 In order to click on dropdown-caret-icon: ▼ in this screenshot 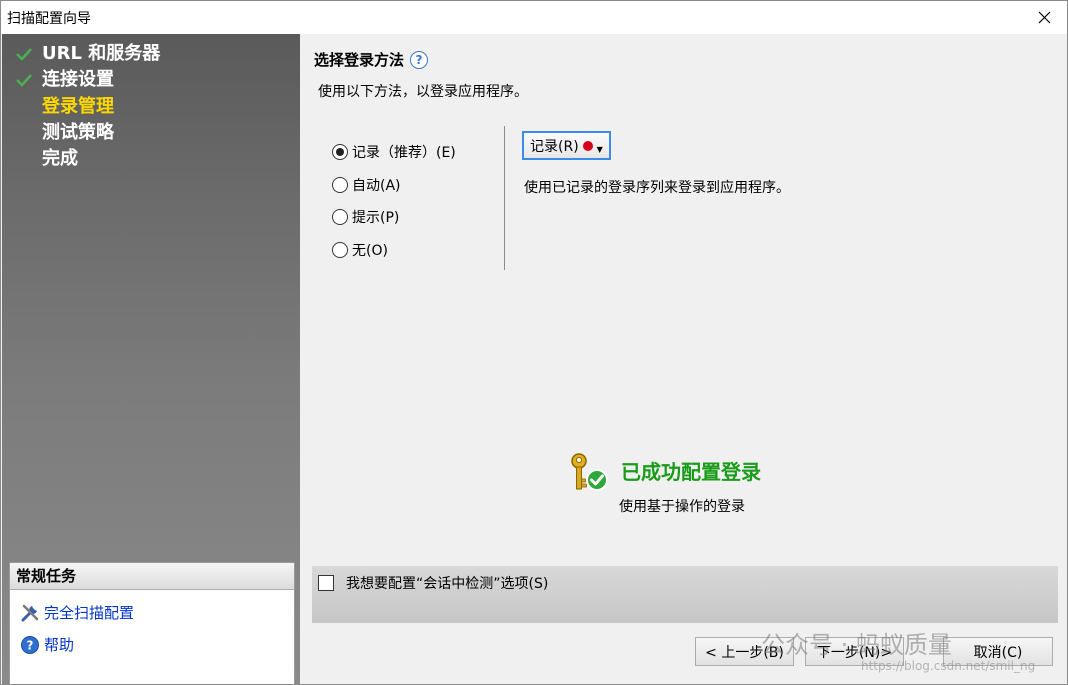, I will do `click(599, 149)`.